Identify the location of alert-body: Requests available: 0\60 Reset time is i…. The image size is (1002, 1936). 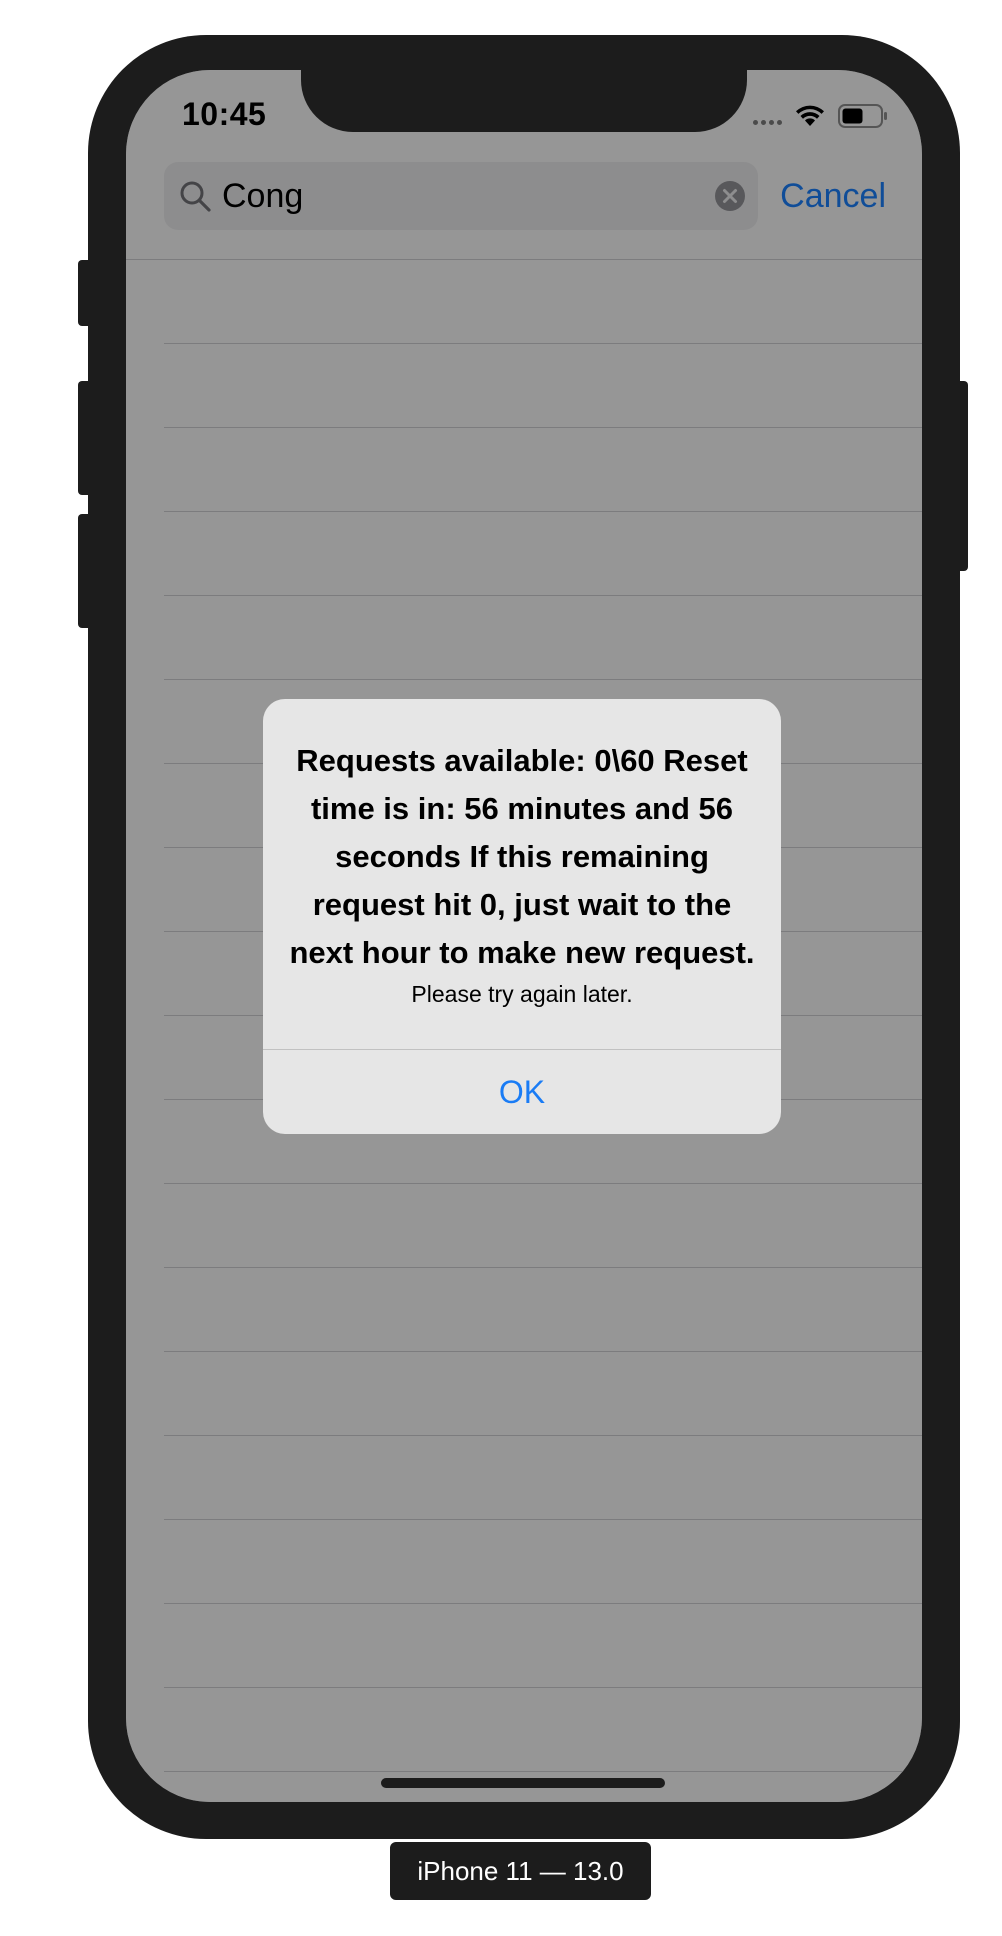
(522, 874).